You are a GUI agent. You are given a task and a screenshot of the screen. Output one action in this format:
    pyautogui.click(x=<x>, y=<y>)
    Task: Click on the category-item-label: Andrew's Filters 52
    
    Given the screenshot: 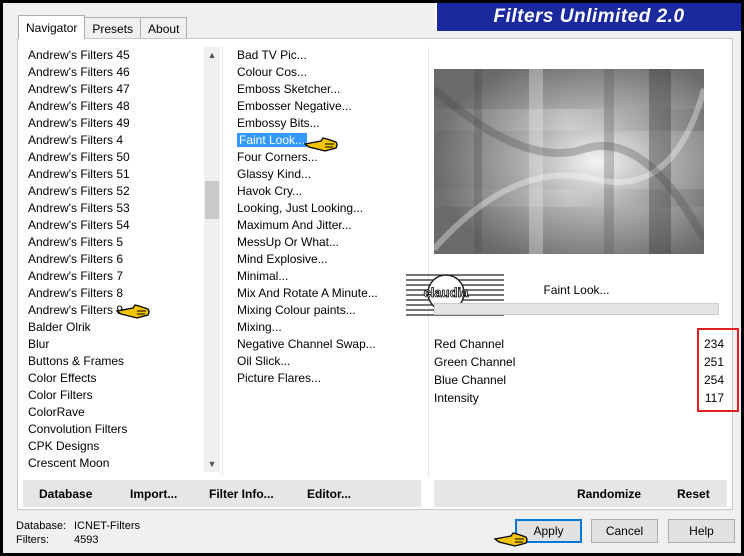 What is the action you would take?
    pyautogui.click(x=79, y=191)
    